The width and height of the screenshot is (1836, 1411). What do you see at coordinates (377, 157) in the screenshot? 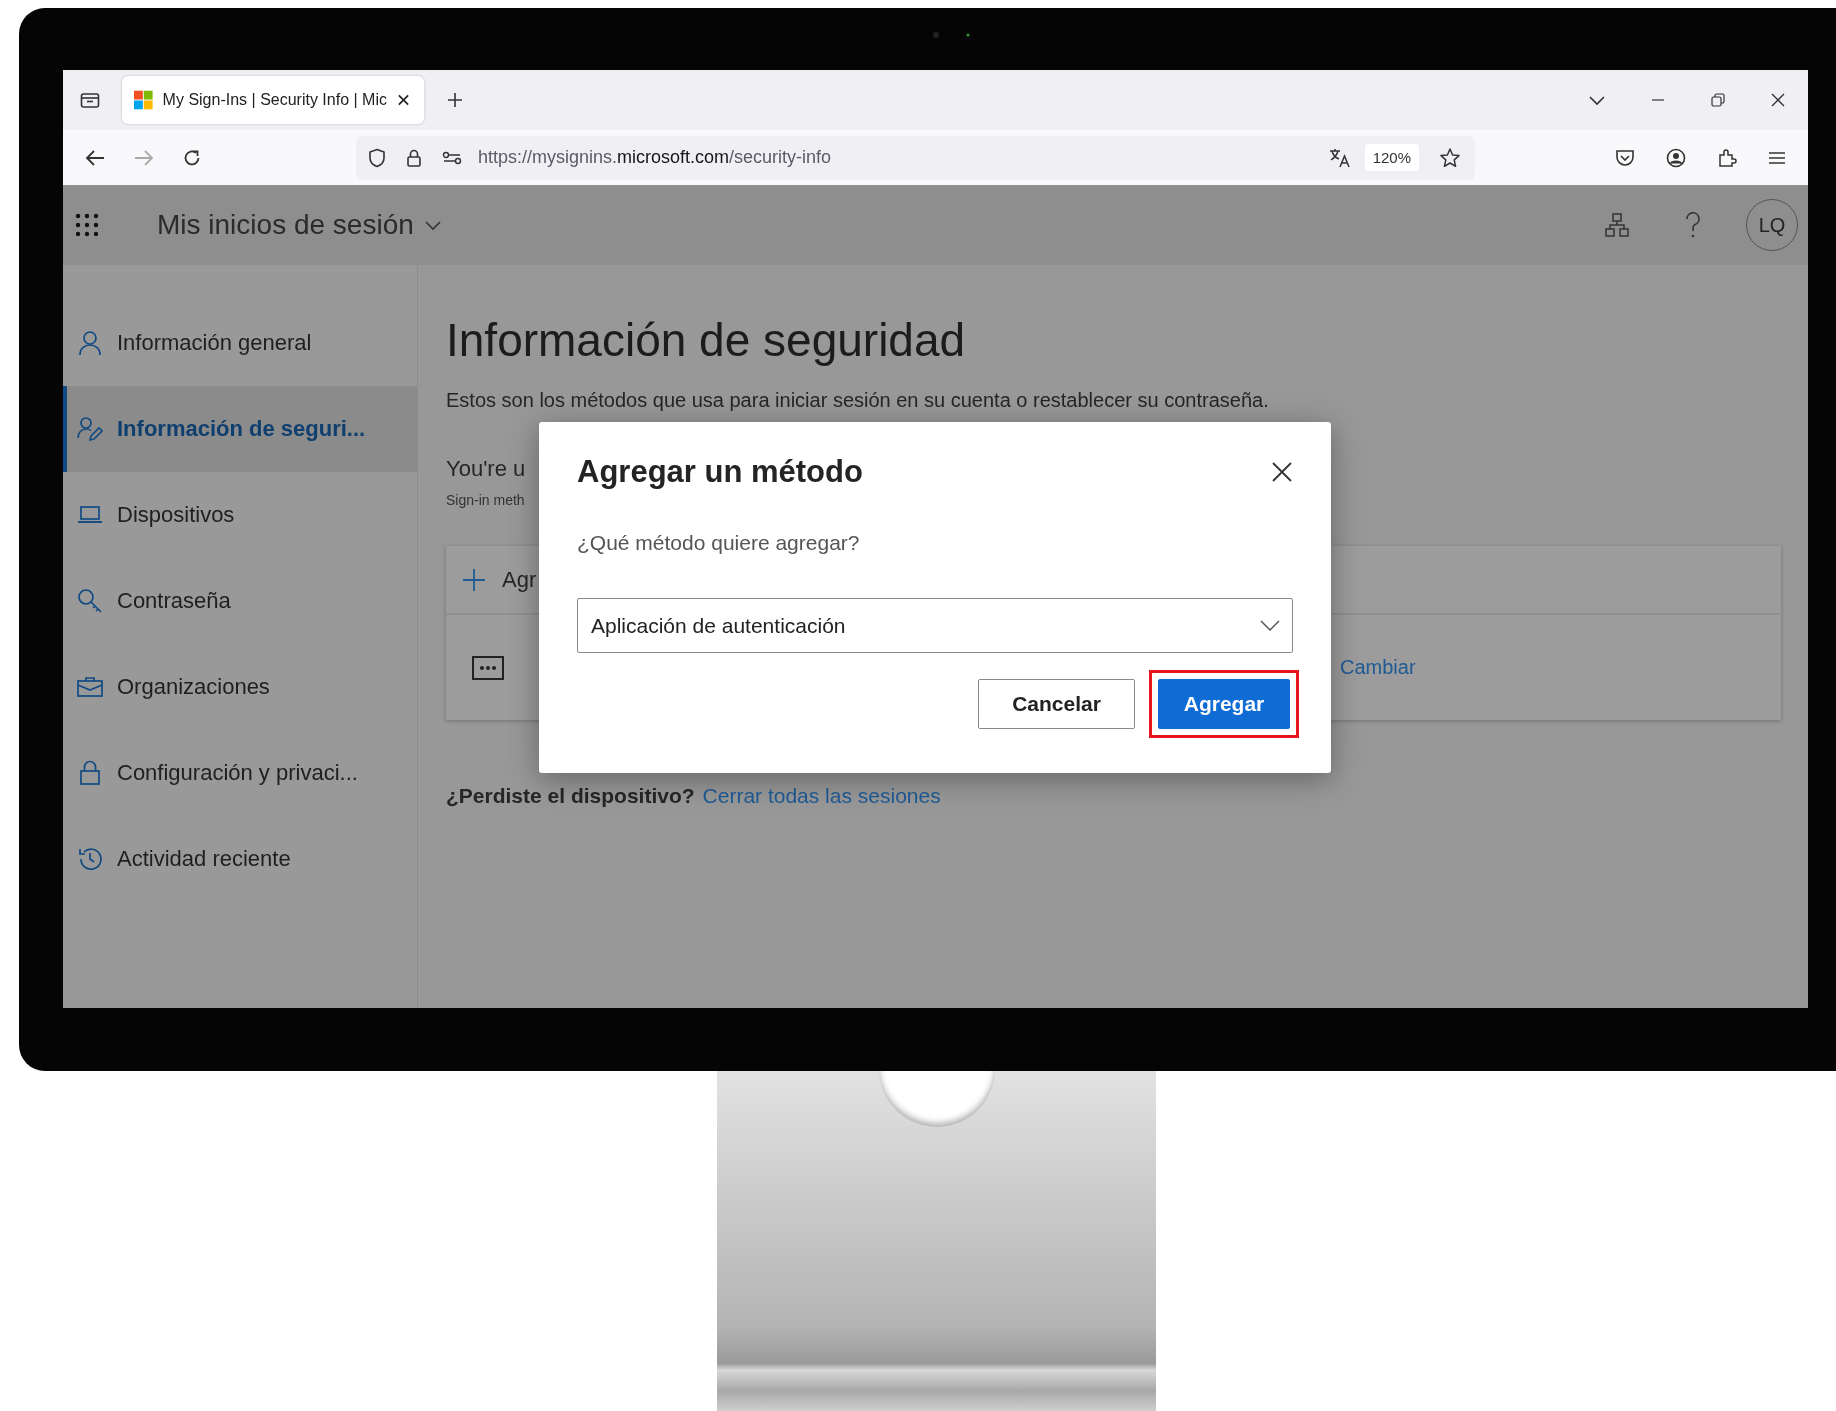
I see `shield-icon` at bounding box center [377, 157].